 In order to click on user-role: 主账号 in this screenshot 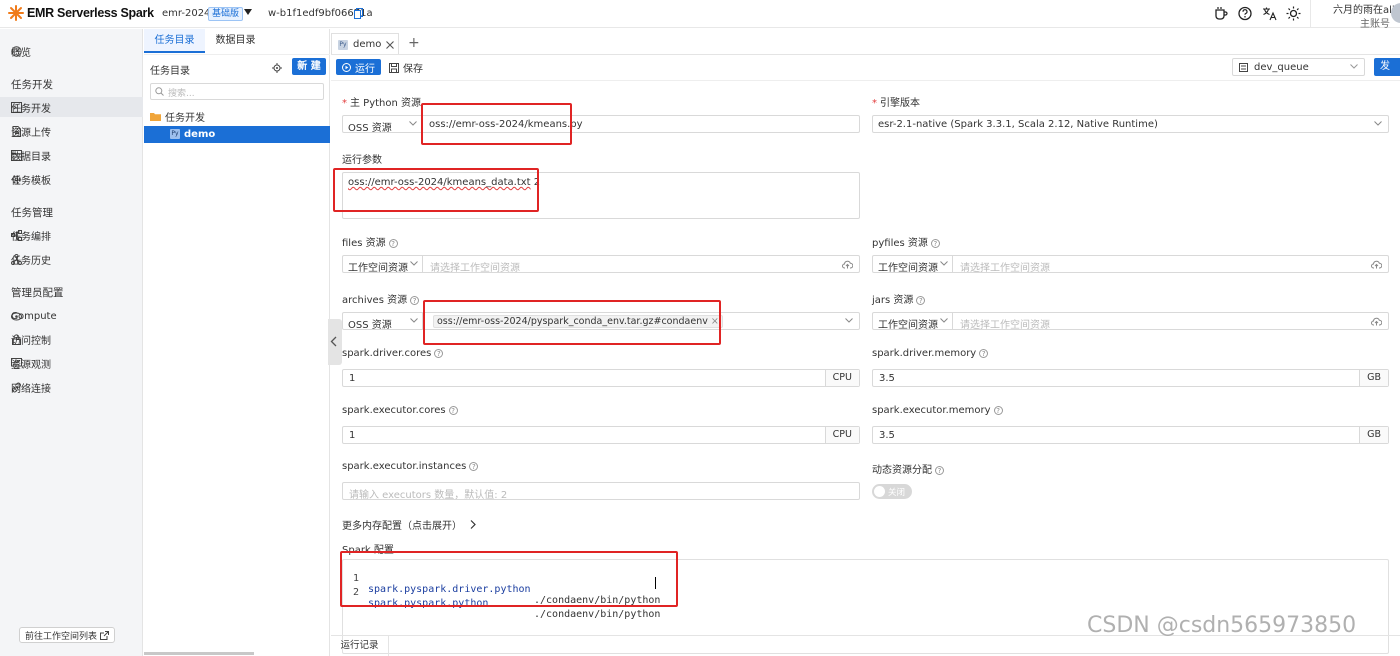, I will do `click(1375, 24)`.